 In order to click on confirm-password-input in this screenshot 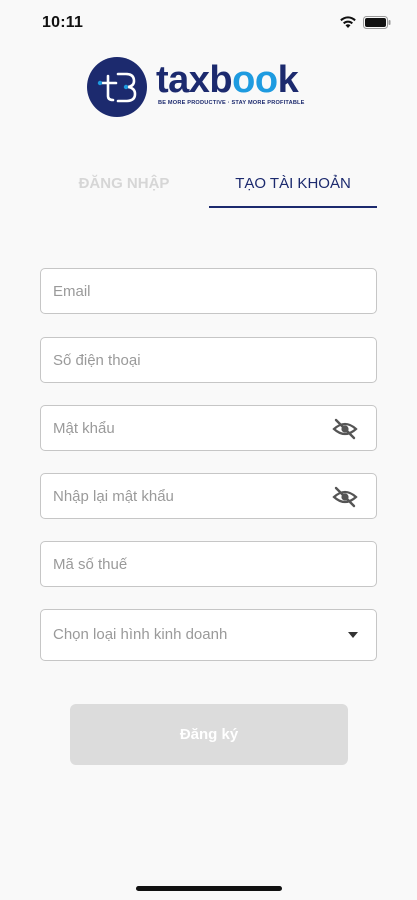, I will do `click(188, 496)`.